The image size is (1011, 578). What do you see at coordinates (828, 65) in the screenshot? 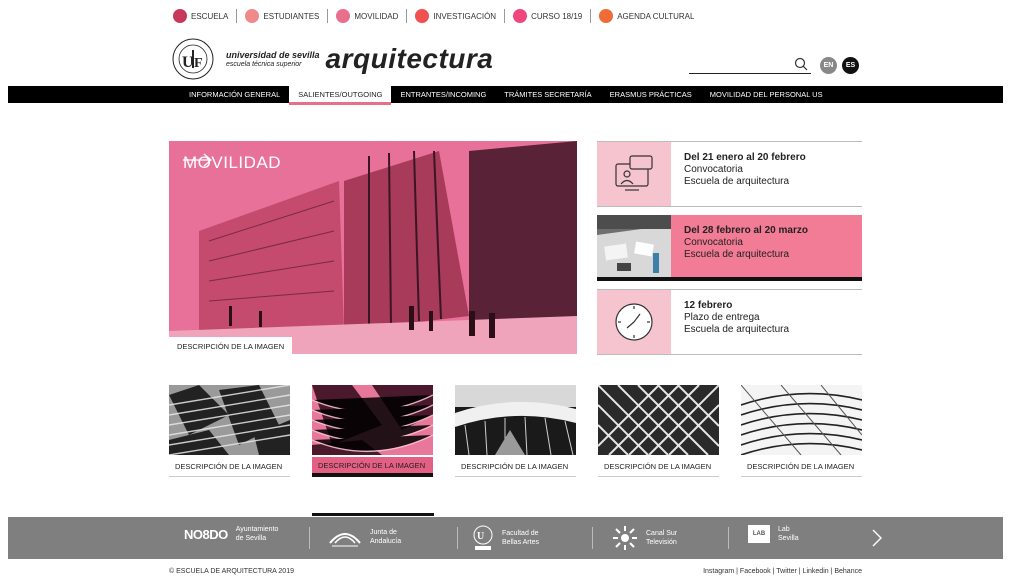
I see `lang-en-button: EN` at bounding box center [828, 65].